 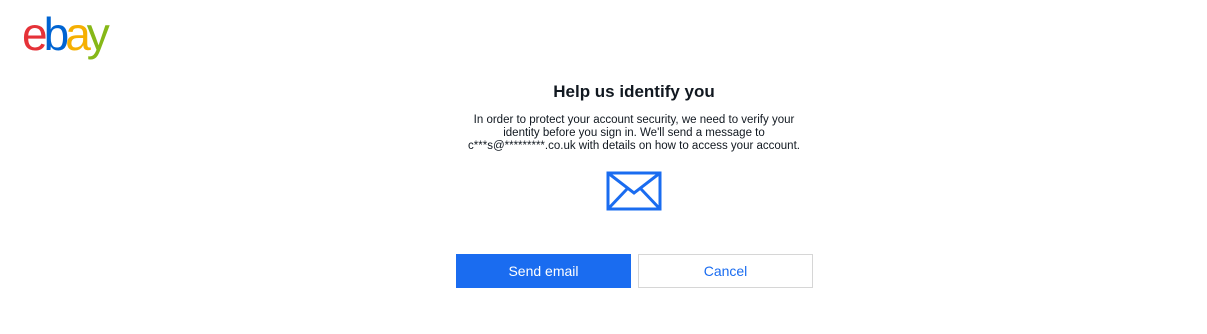 What do you see at coordinates (78, 34) in the screenshot?
I see `logo-letter-a: a` at bounding box center [78, 34].